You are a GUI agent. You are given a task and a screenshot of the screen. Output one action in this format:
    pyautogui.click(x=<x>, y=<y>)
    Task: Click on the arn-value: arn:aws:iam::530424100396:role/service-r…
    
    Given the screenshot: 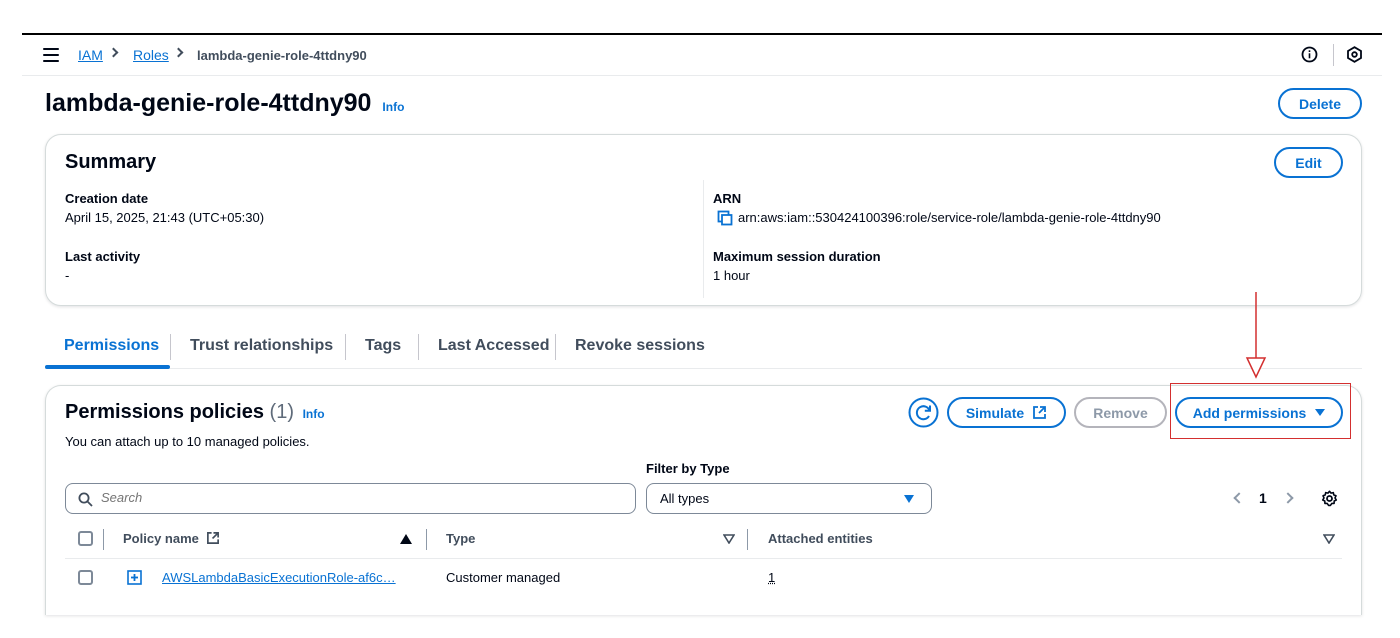 What is the action you would take?
    pyautogui.click(x=949, y=217)
    